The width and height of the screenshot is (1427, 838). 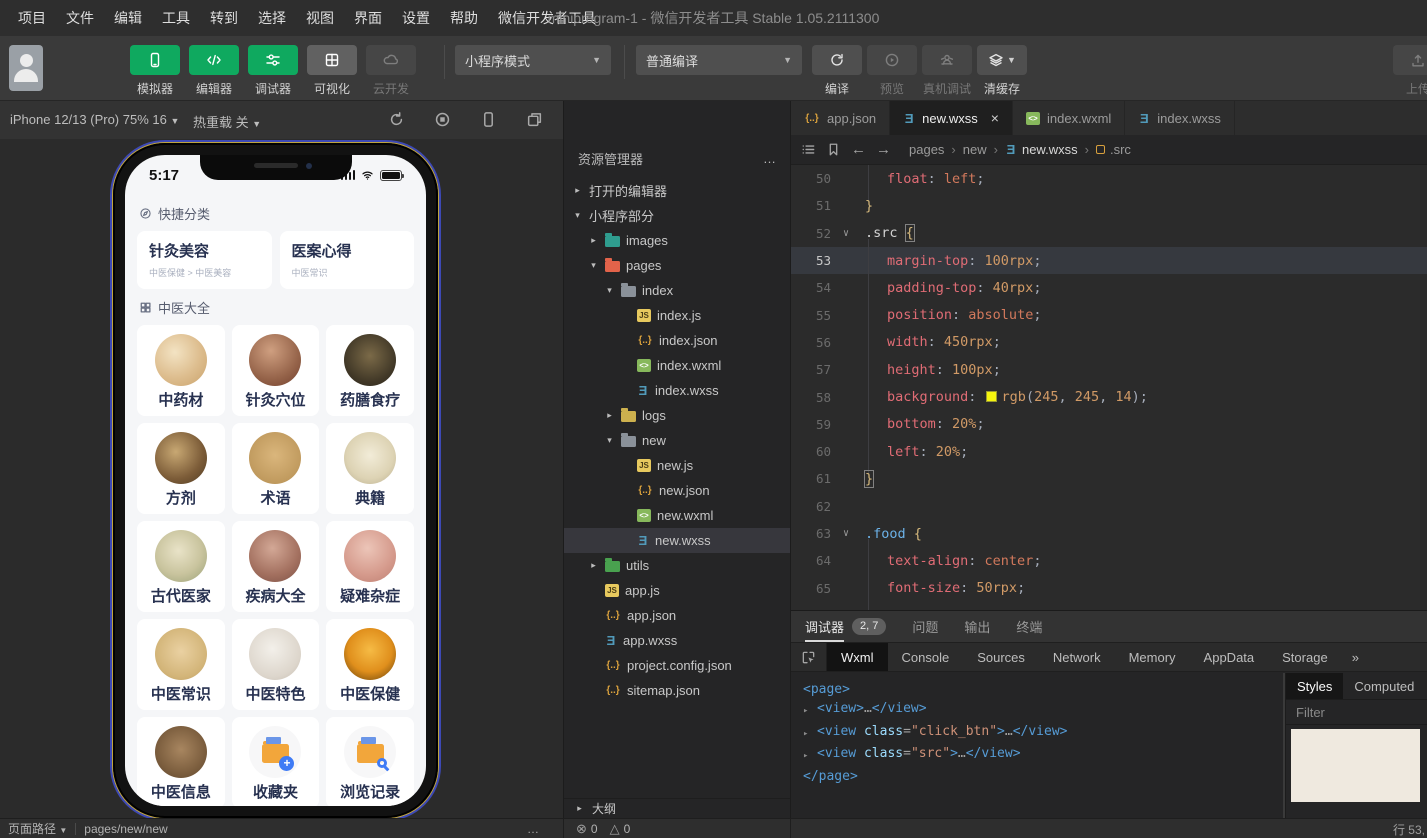 What do you see at coordinates (533, 60) in the screenshot?
I see `mode-select: 小程序模式 ▼` at bounding box center [533, 60].